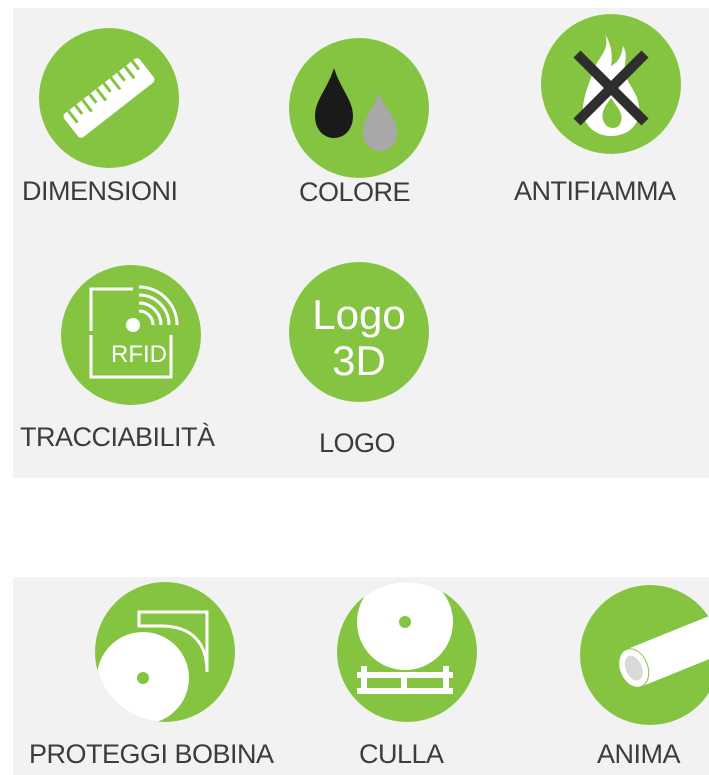 The image size is (709, 775). Describe the element at coordinates (359, 360) in the screenshot. I see `logo-icon-text-line2: 3D` at that location.